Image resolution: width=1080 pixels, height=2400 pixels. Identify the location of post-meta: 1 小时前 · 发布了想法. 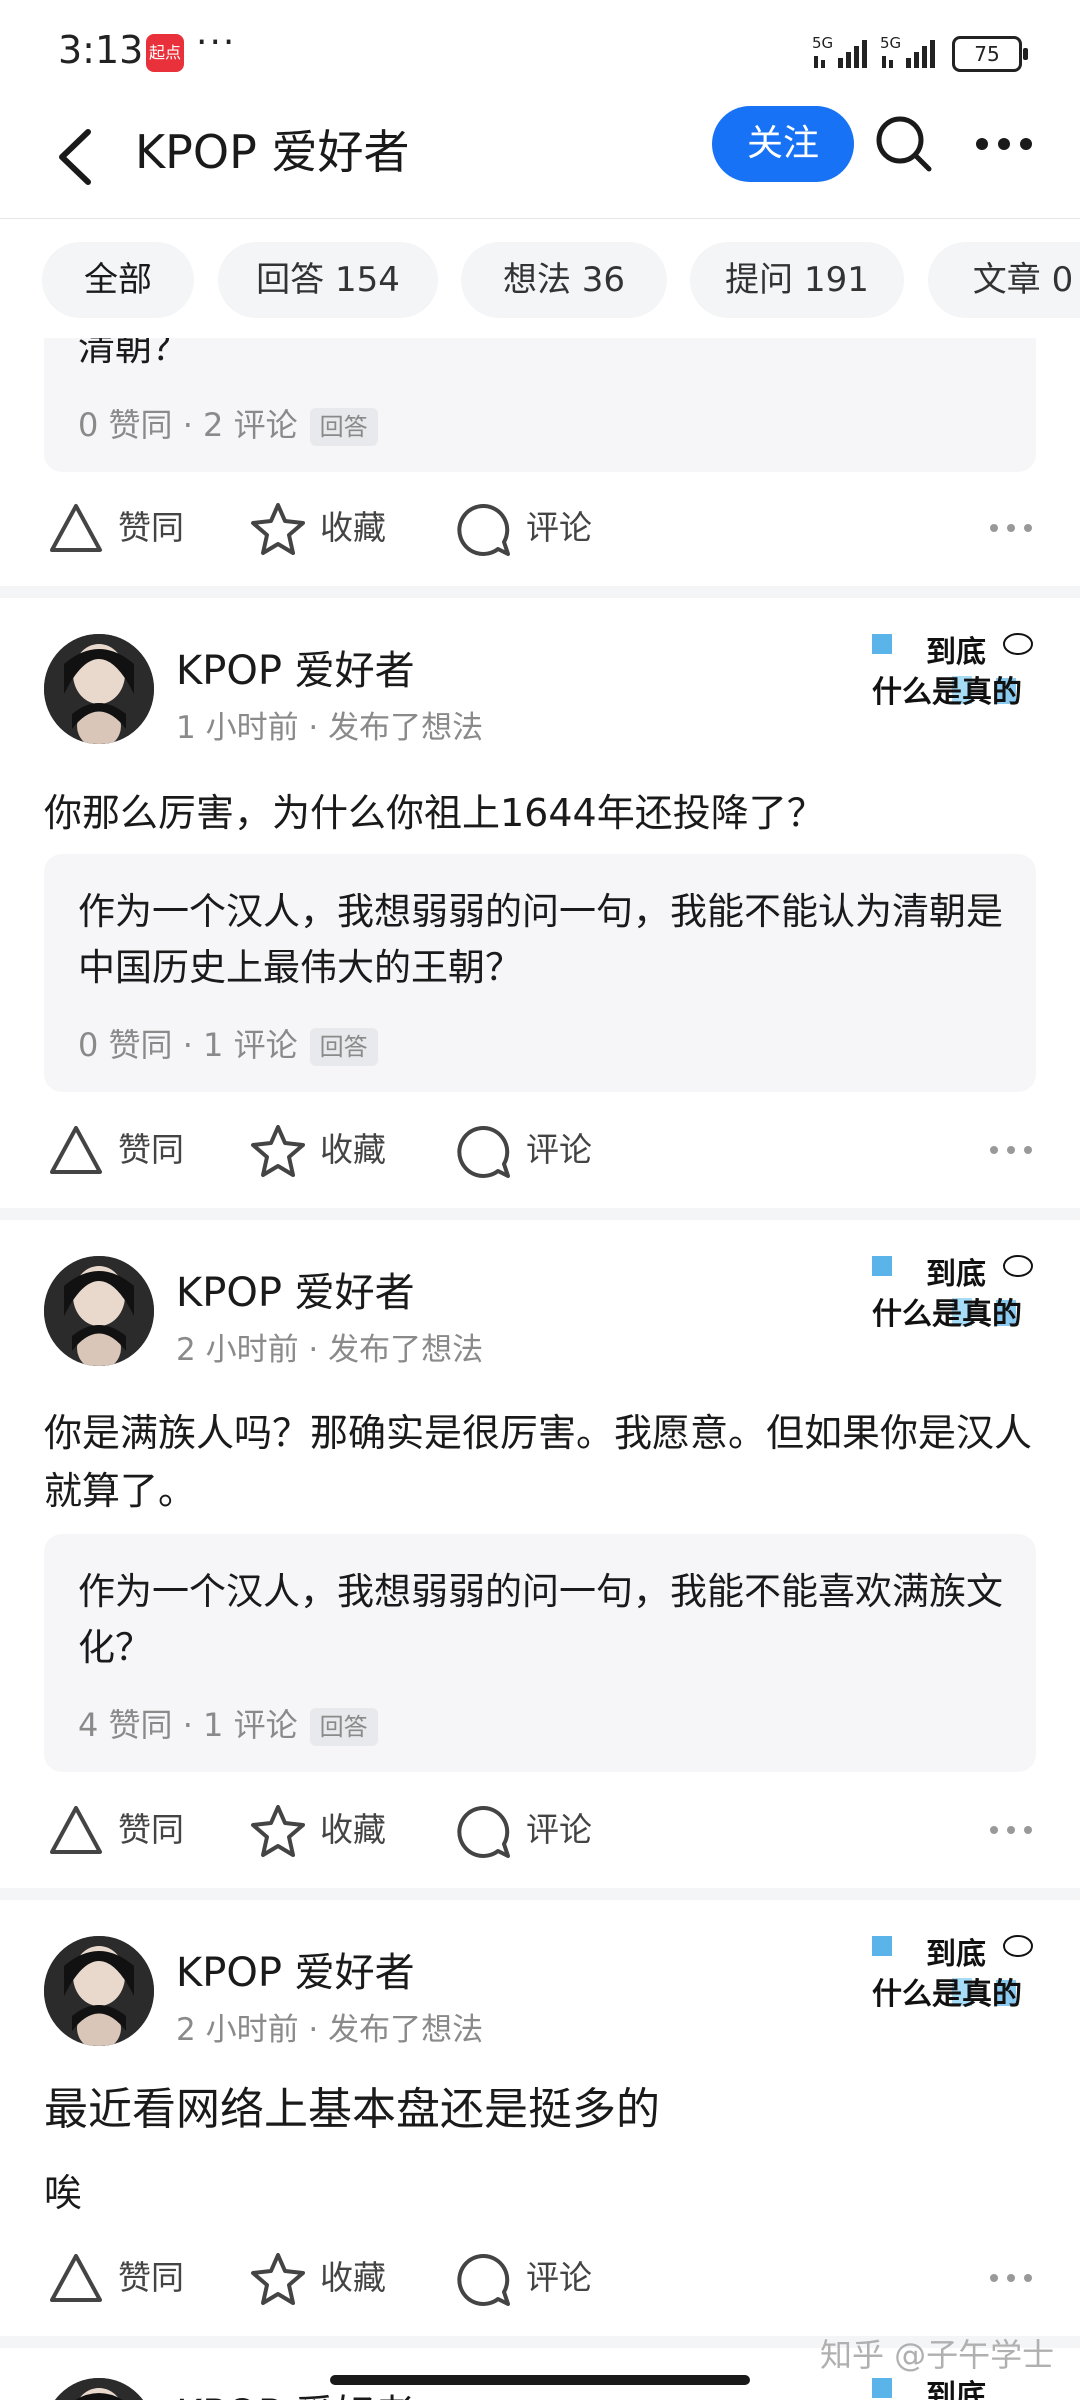
(330, 728).